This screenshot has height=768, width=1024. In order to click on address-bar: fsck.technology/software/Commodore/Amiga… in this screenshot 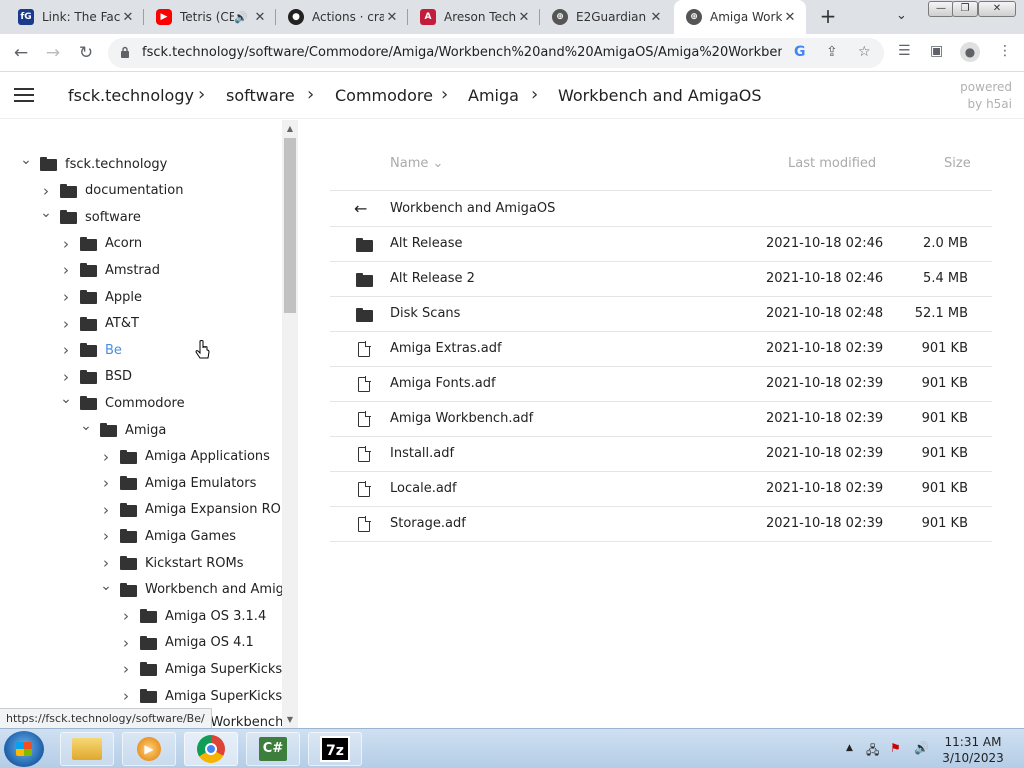, I will do `click(496, 53)`.